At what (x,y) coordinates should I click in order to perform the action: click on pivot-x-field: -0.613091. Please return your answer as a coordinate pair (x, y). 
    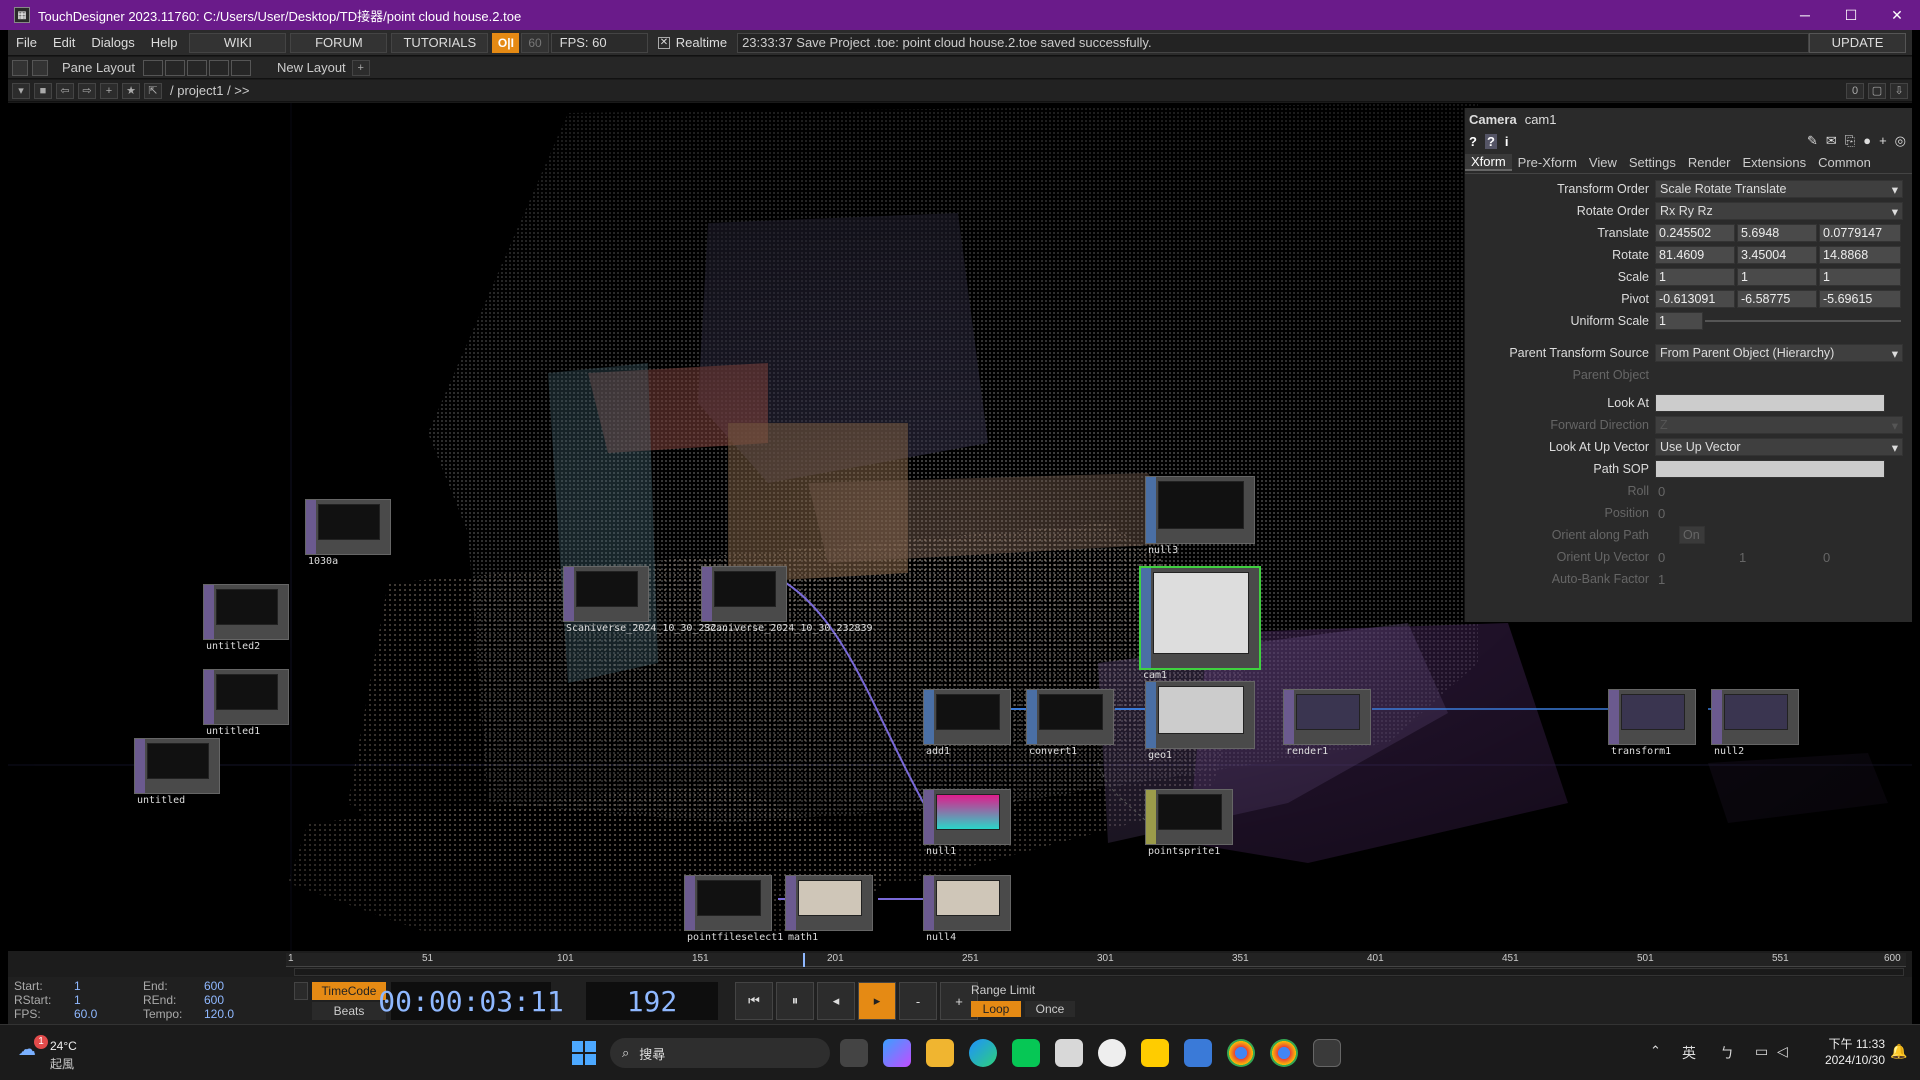
    Looking at the image, I should click on (1695, 299).